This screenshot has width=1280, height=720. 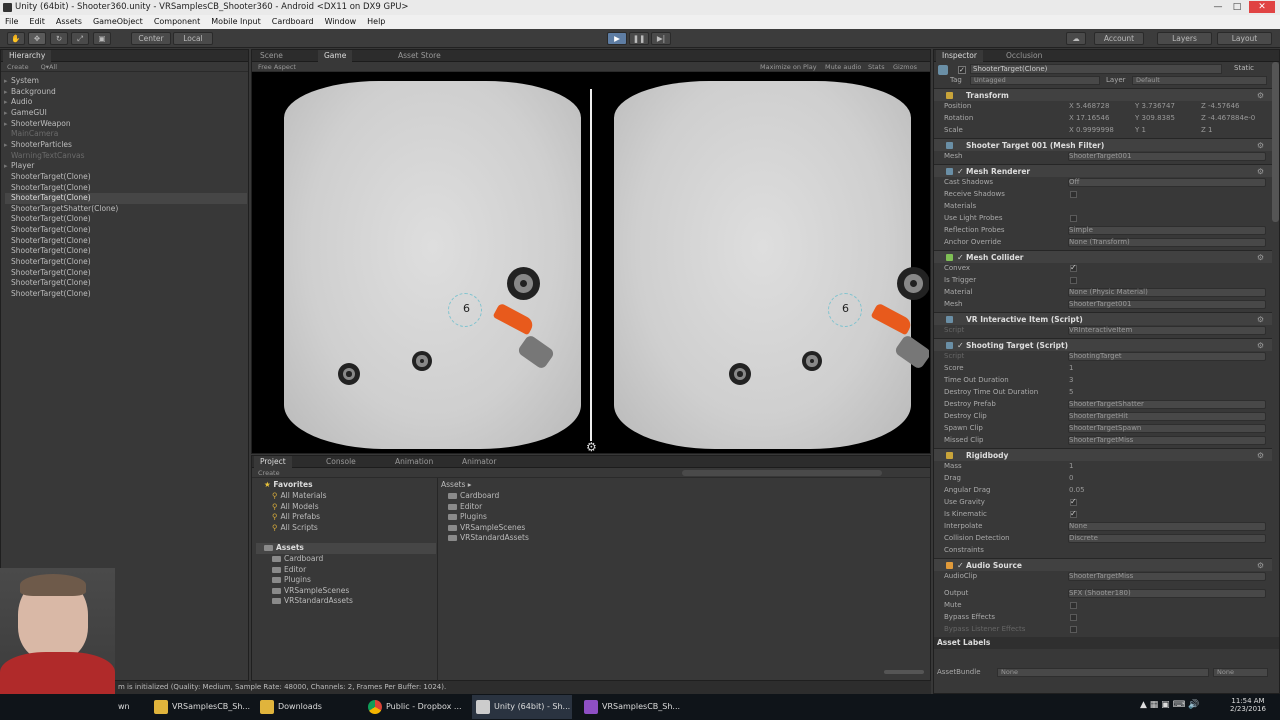 I want to click on maximize-icon: □, so click(x=1237, y=7).